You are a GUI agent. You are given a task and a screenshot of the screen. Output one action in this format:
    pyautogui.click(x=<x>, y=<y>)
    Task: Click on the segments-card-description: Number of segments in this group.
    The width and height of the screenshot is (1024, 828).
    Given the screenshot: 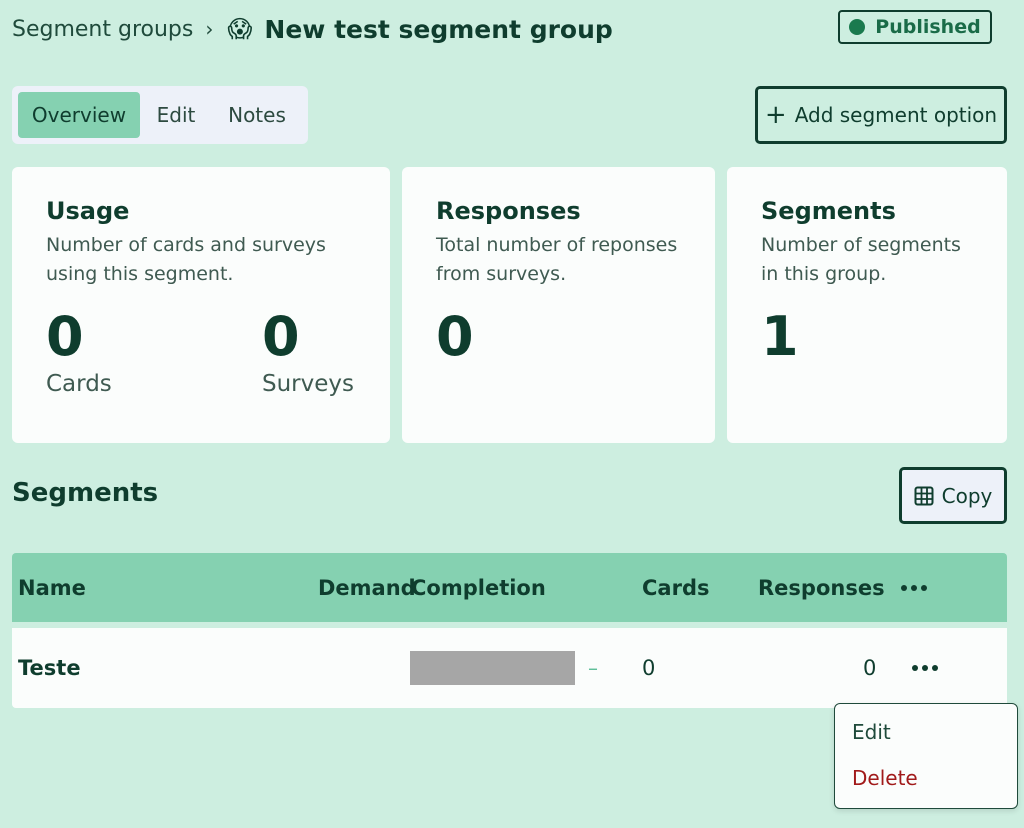 What is the action you would take?
    pyautogui.click(x=861, y=259)
    